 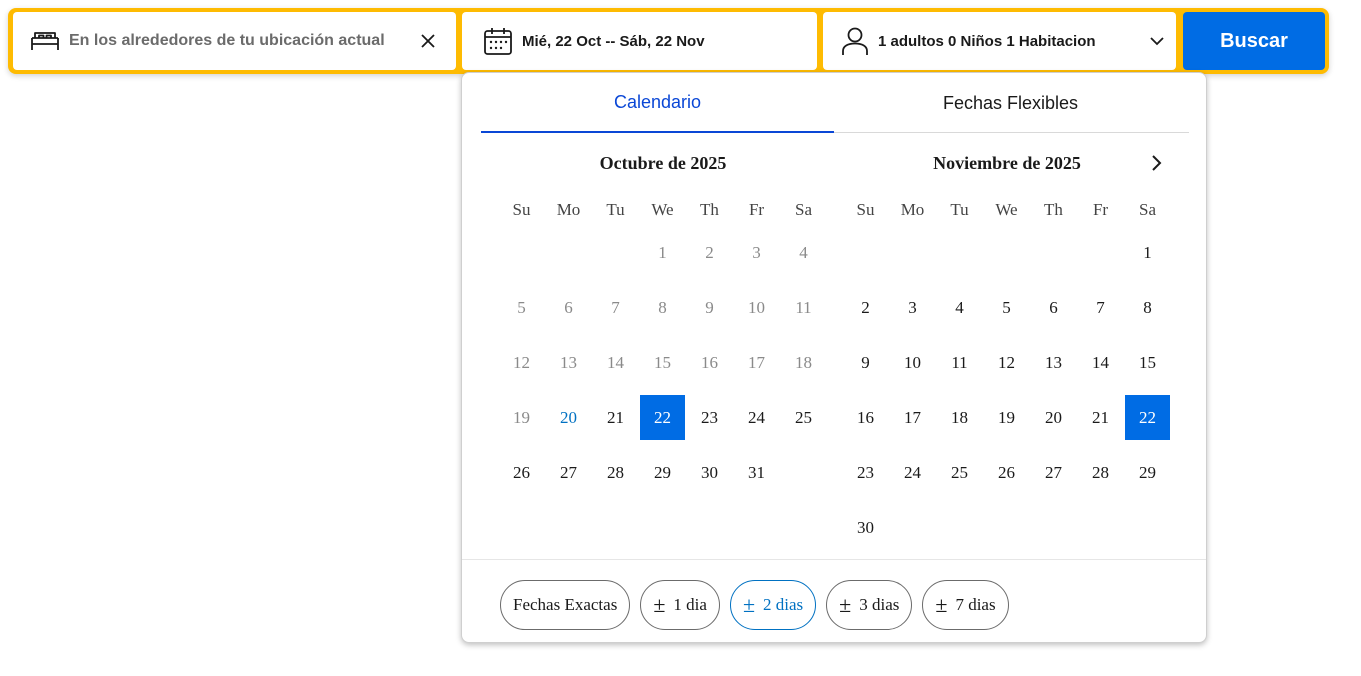 What do you see at coordinates (756, 472) in the screenshot?
I see `day-cell: 31` at bounding box center [756, 472].